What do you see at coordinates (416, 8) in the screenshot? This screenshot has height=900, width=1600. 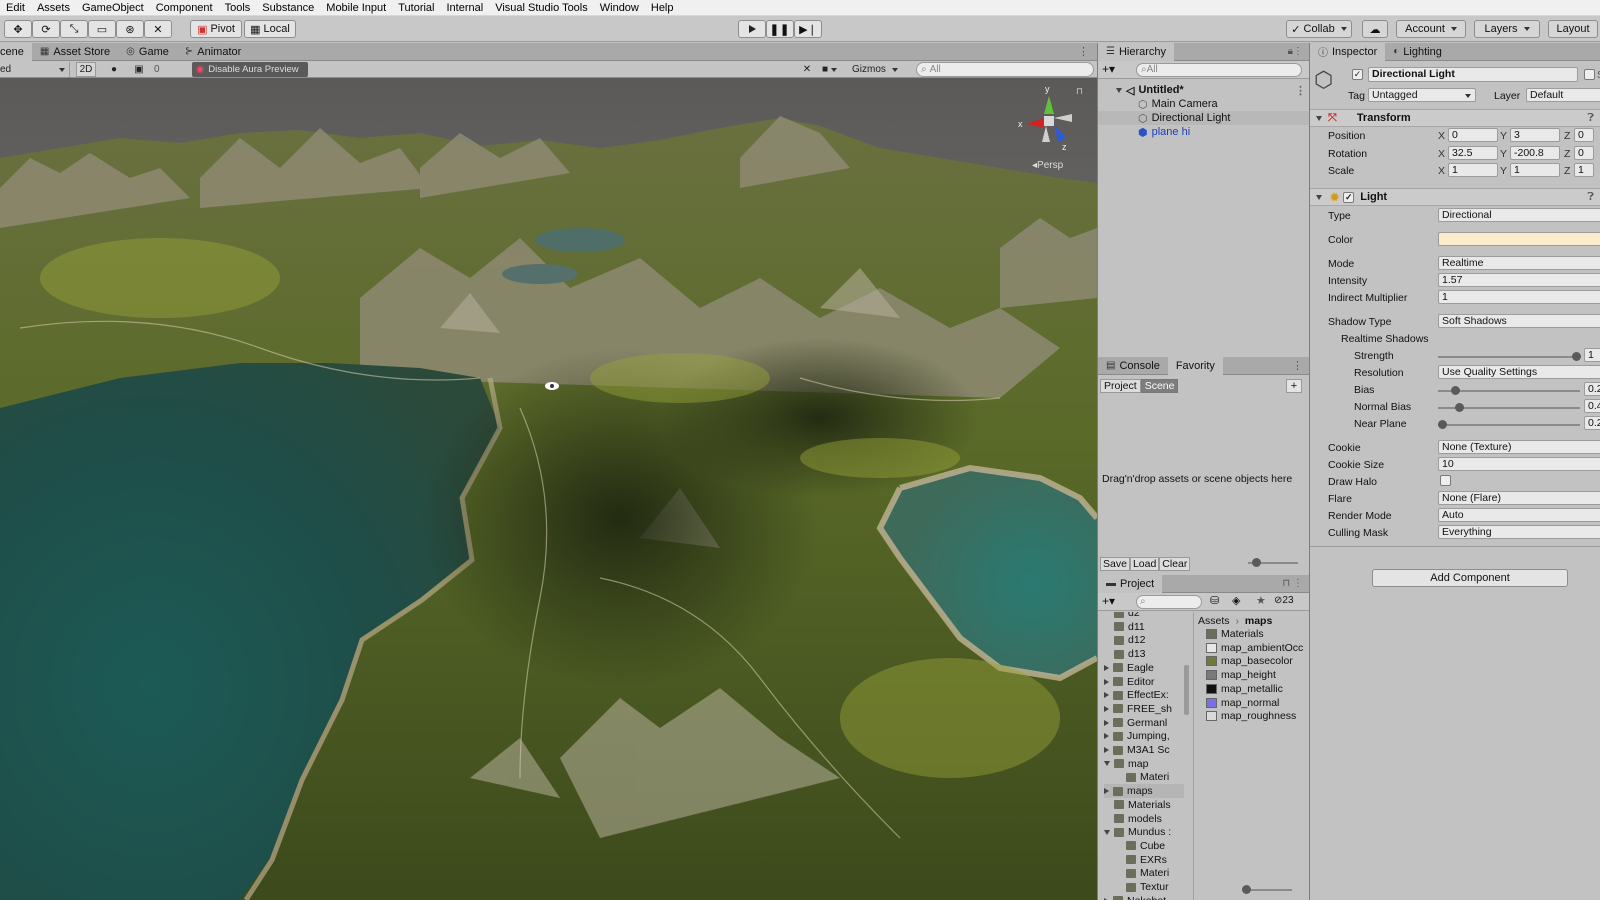 I see `menu-tutorial: Tutorial` at bounding box center [416, 8].